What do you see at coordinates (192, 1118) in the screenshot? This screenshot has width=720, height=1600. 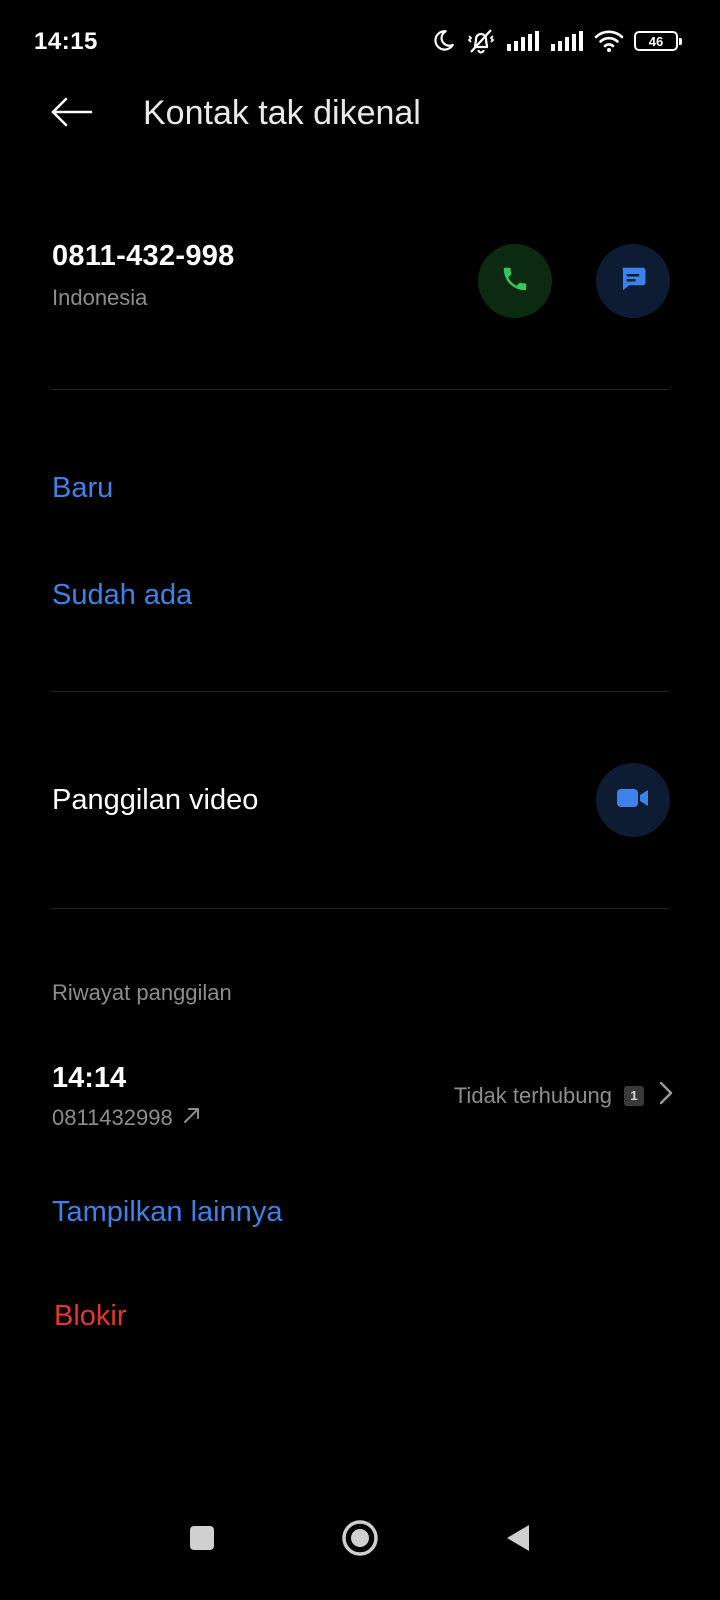 I see `outgoing-arrow-icon` at bounding box center [192, 1118].